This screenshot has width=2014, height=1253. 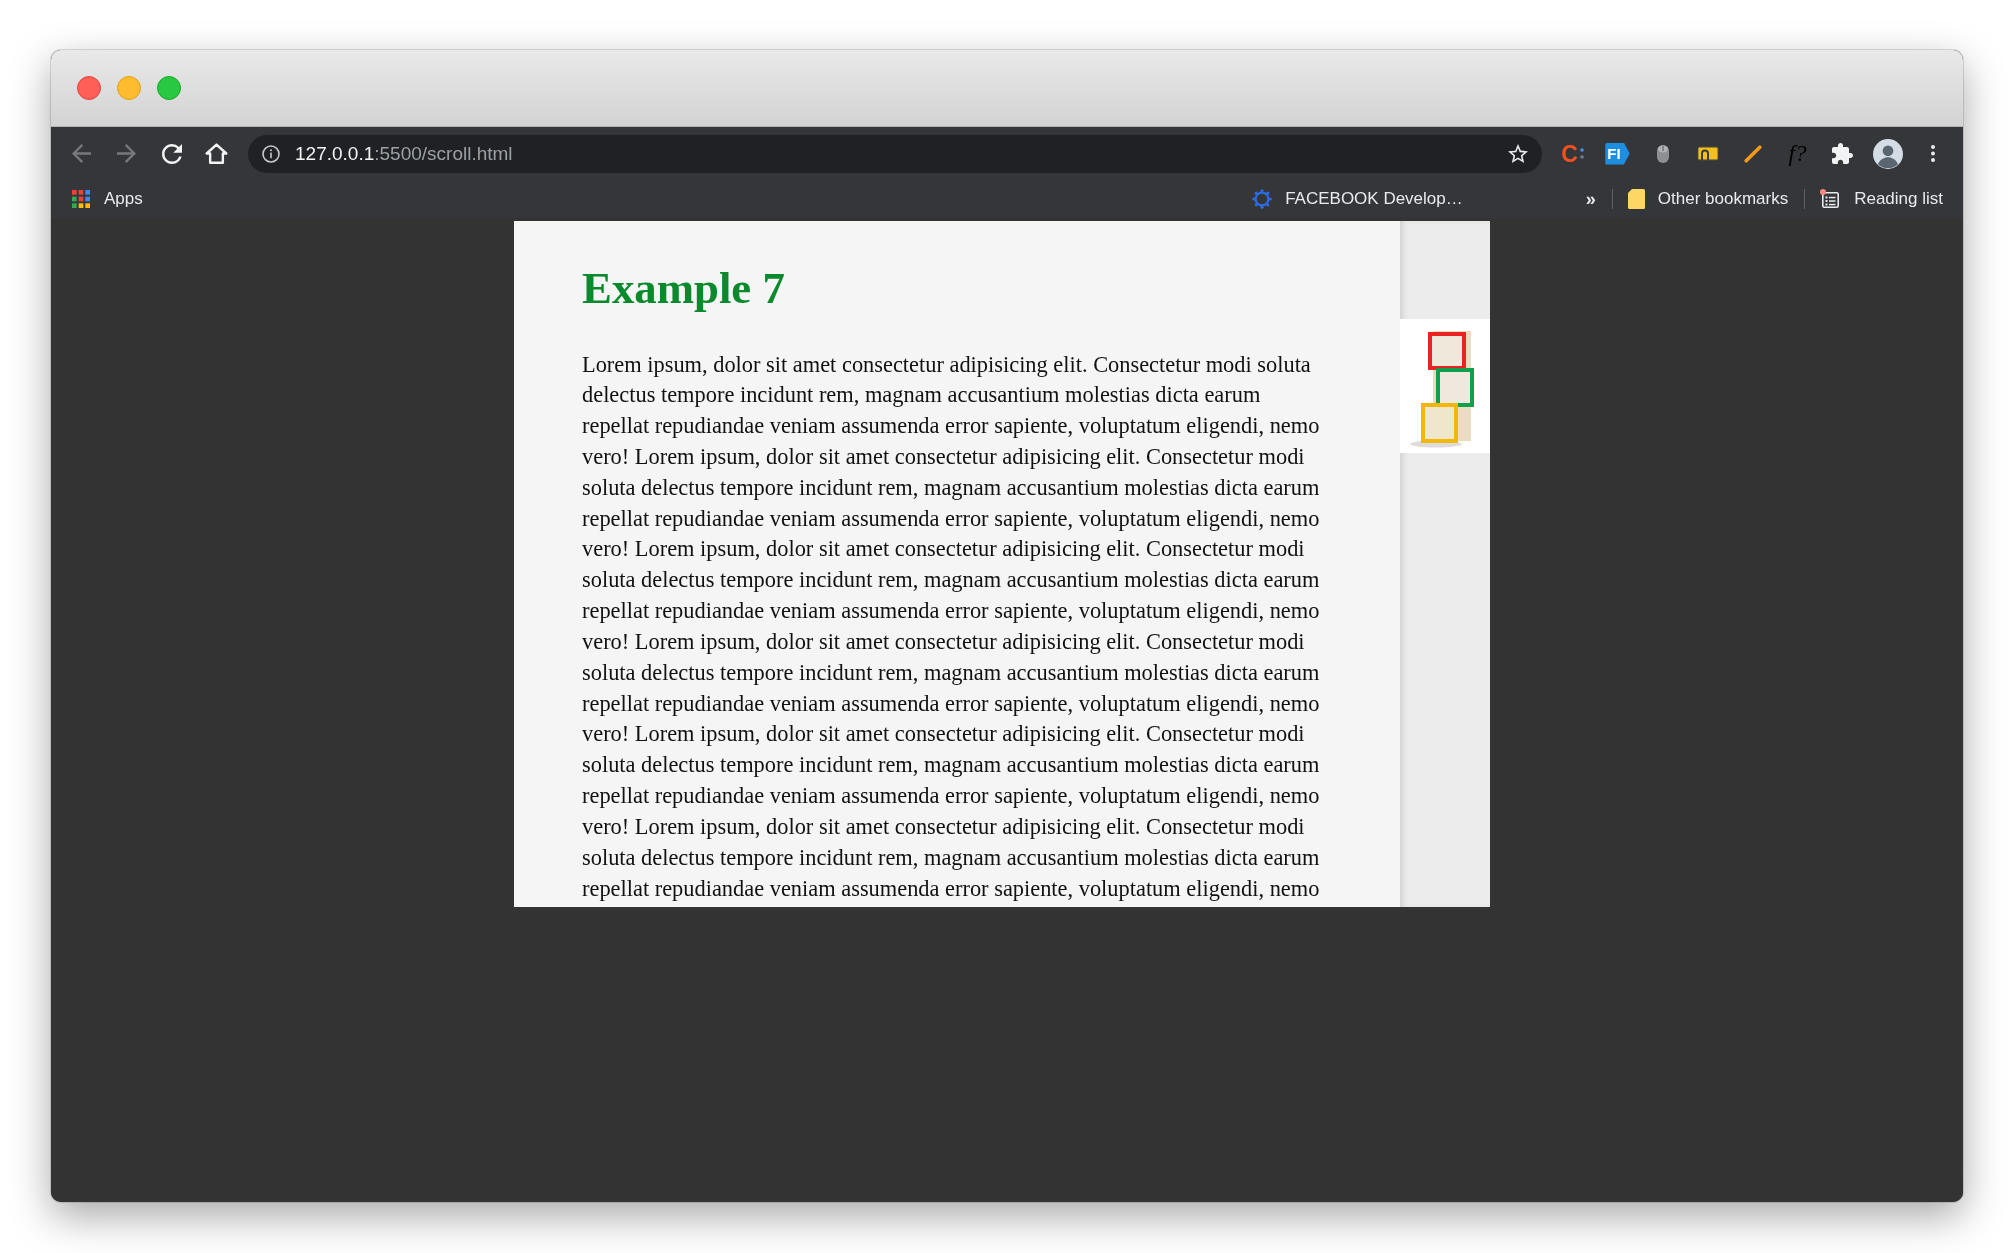 What do you see at coordinates (81, 199) in the screenshot?
I see `grid-icon` at bounding box center [81, 199].